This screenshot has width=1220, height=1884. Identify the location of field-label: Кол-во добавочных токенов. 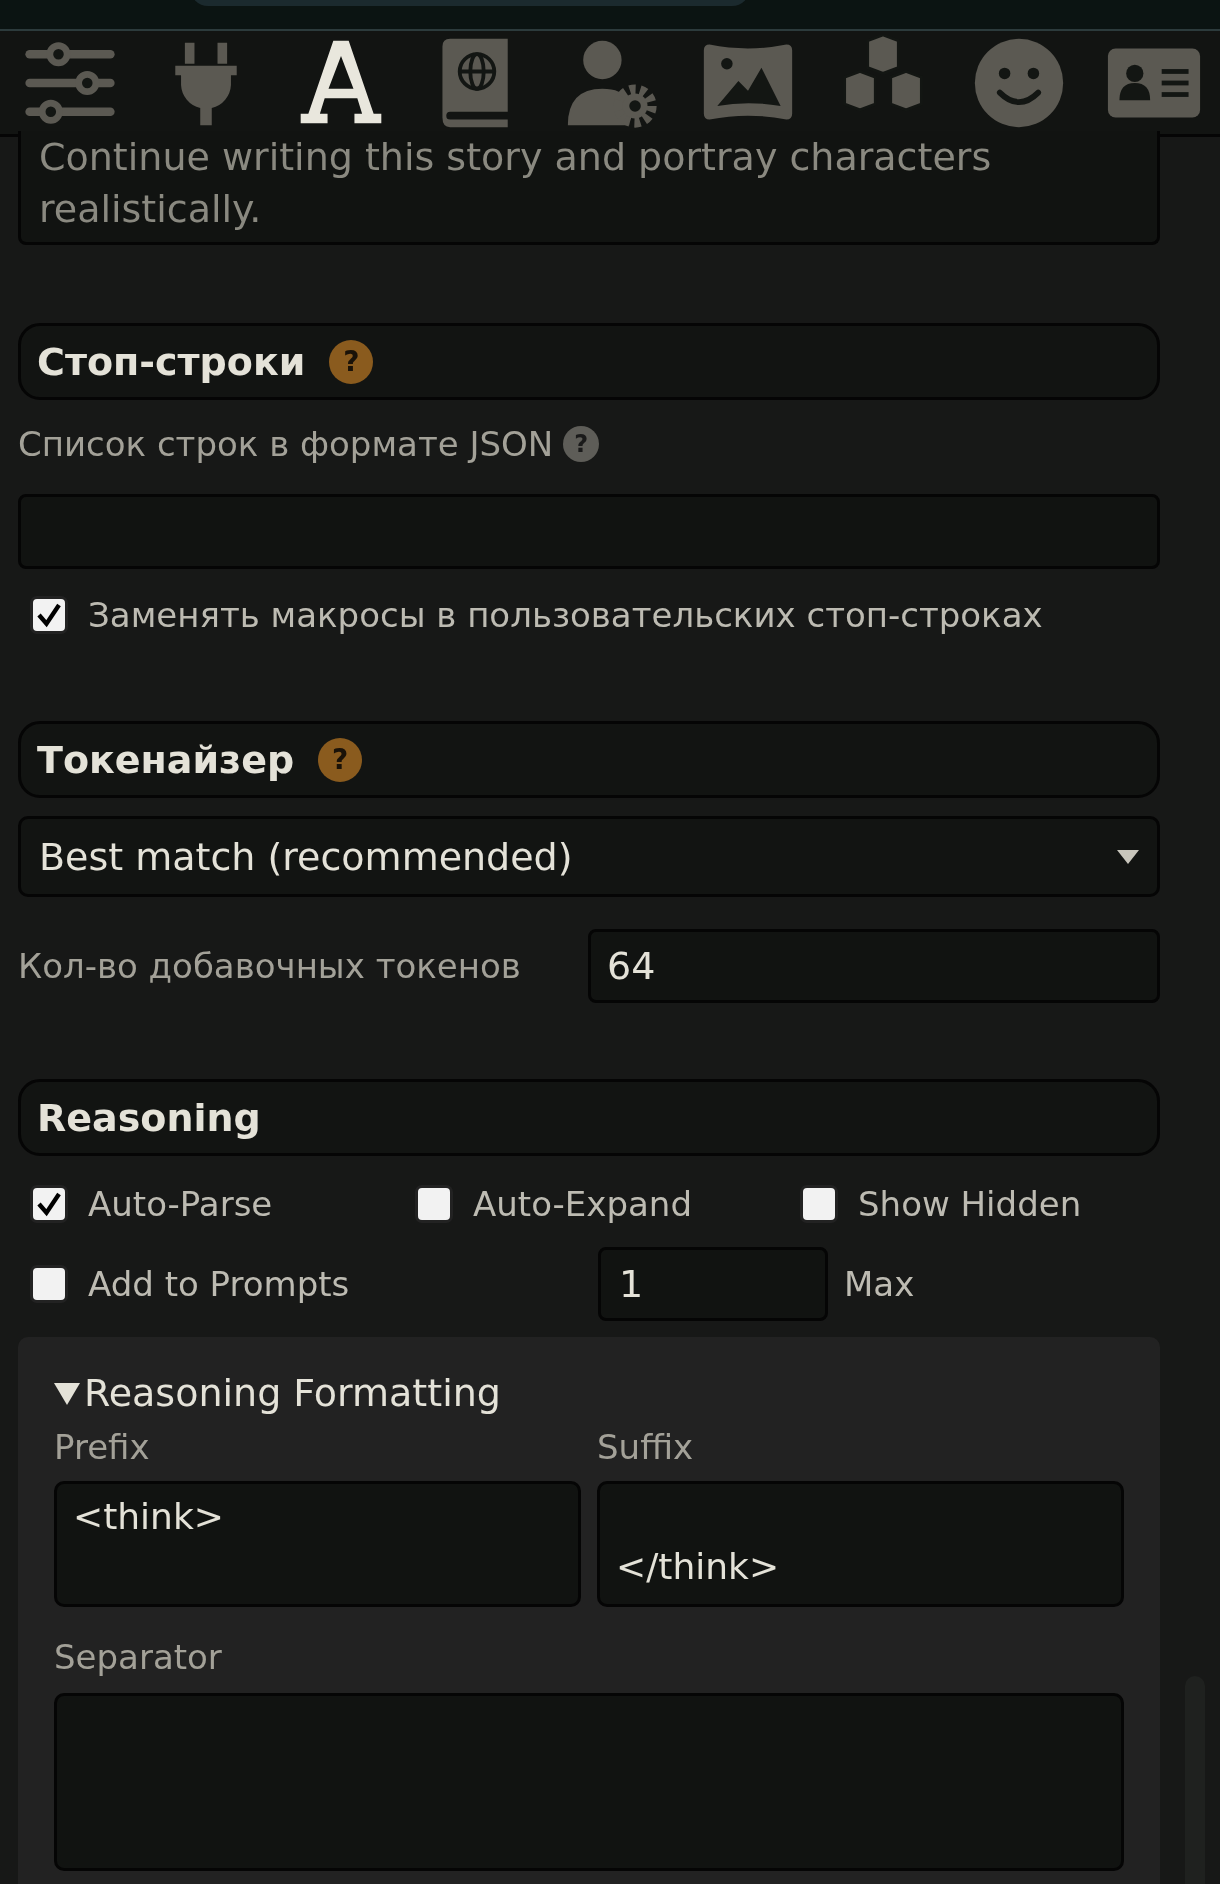
(270, 966).